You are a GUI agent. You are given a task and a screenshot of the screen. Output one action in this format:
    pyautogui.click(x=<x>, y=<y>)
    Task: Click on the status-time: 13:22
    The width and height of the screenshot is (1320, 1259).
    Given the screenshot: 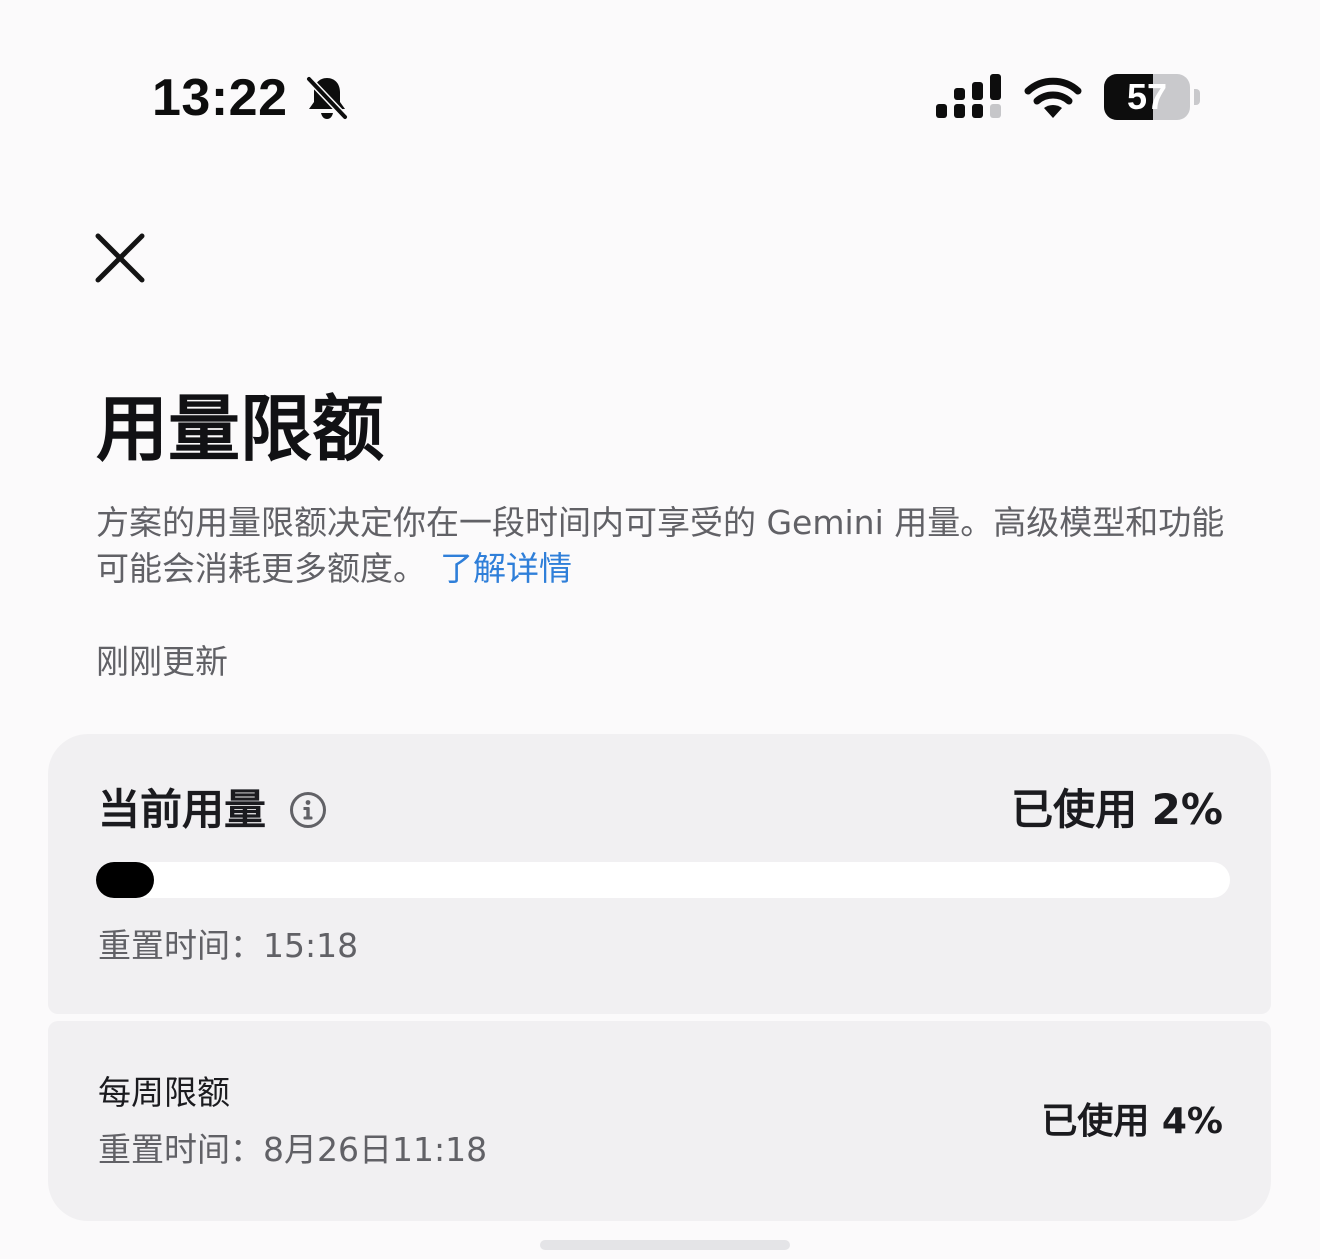 What is the action you would take?
    pyautogui.click(x=220, y=98)
    